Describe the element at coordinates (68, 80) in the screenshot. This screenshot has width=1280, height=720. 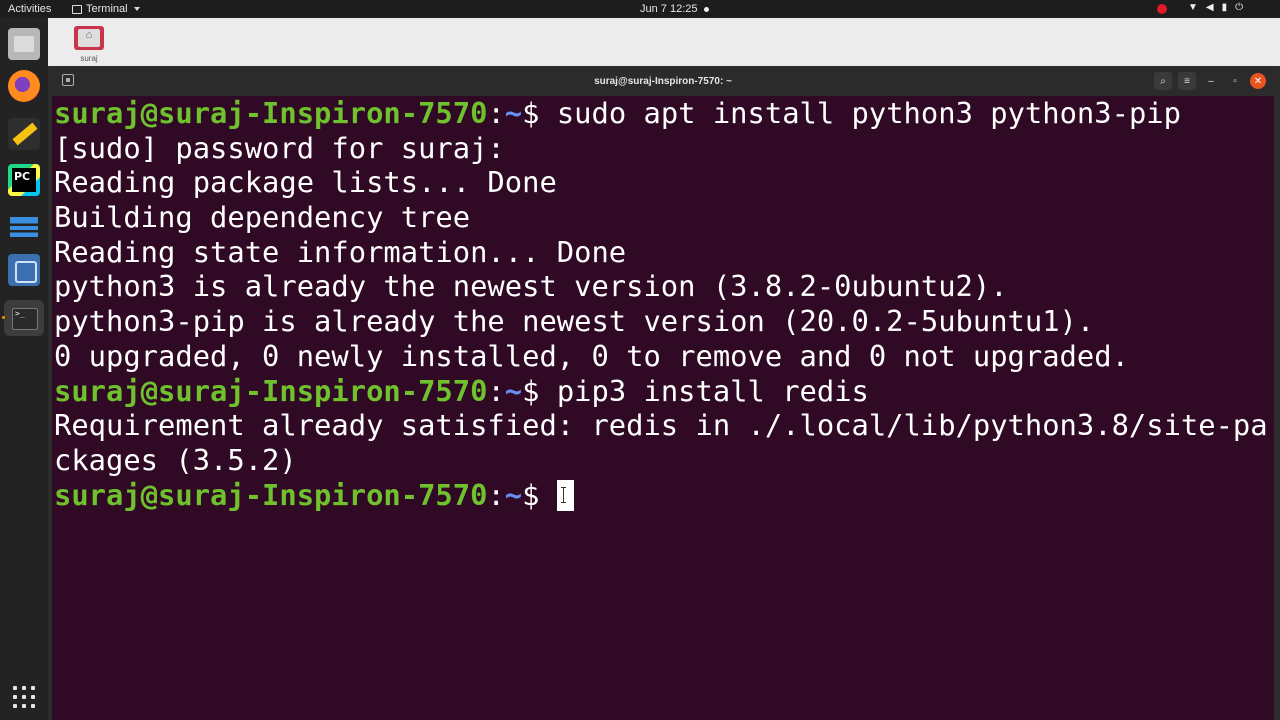
I see `new-tab-icon` at that location.